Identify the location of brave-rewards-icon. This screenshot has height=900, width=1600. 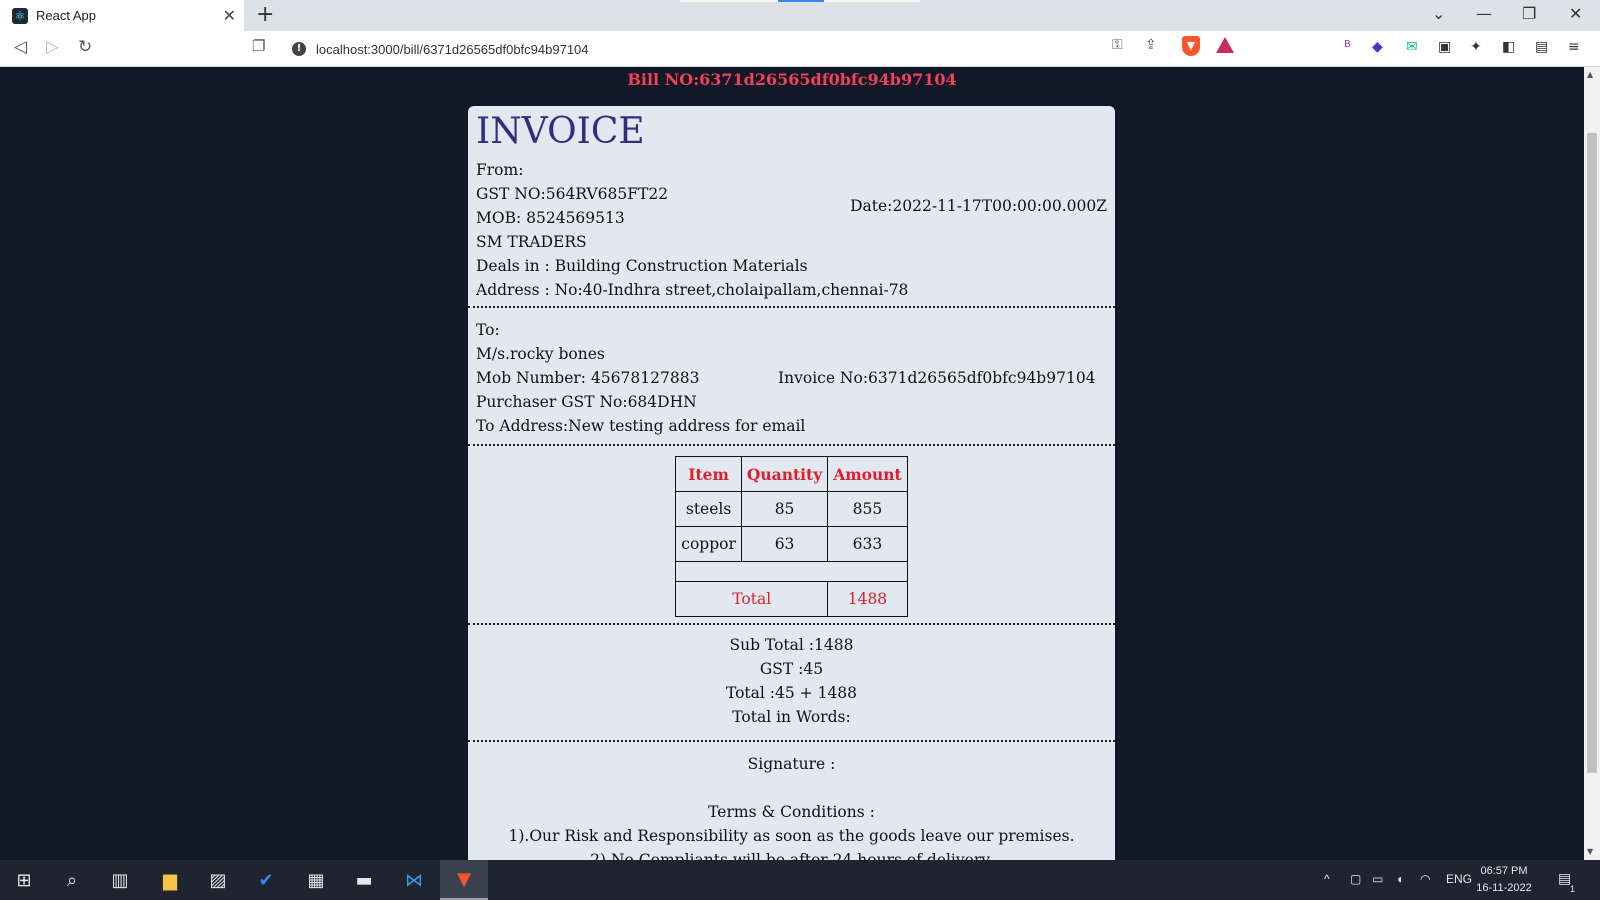
(1225, 45).